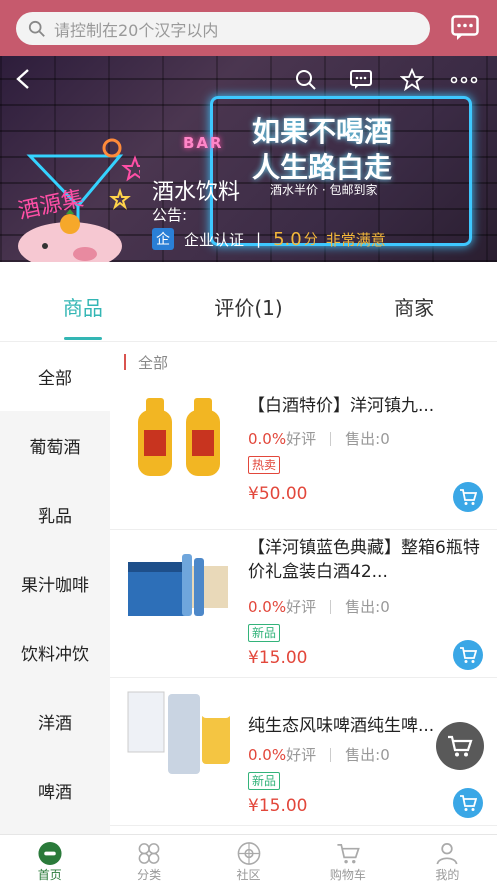  Describe the element at coordinates (83, 316) in the screenshot. I see `tab-products: 商品` at that location.